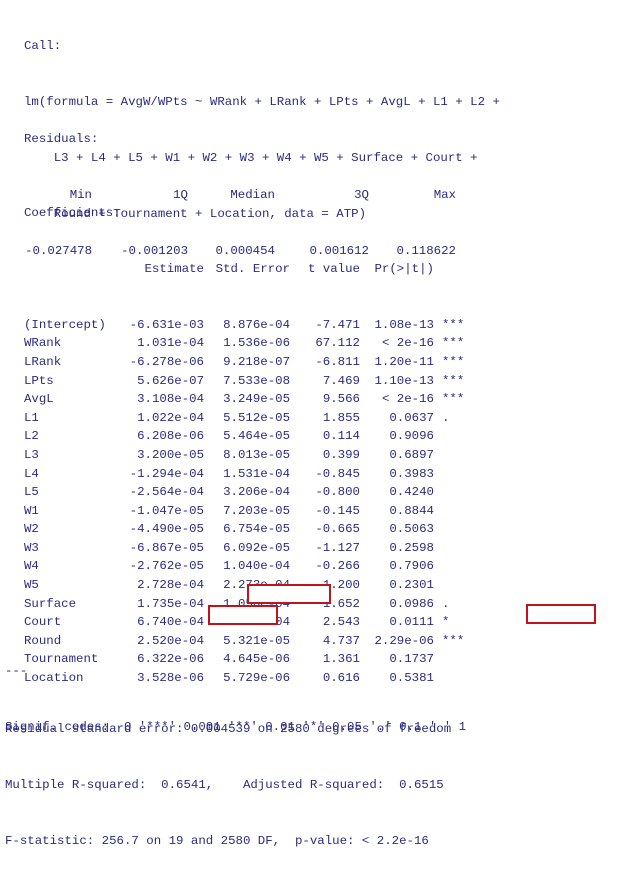  What do you see at coordinates (411, 454) in the screenshot?
I see `coef-p-value: 0.6897` at bounding box center [411, 454].